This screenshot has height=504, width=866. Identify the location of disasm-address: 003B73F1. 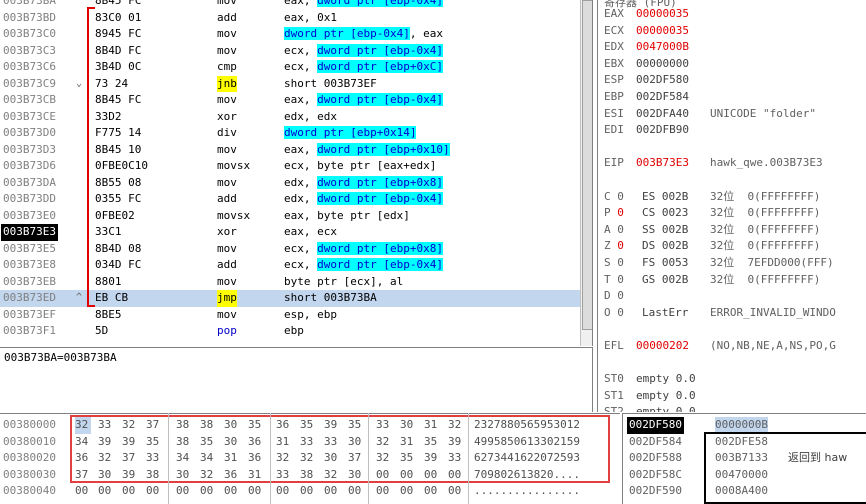
(29, 330).